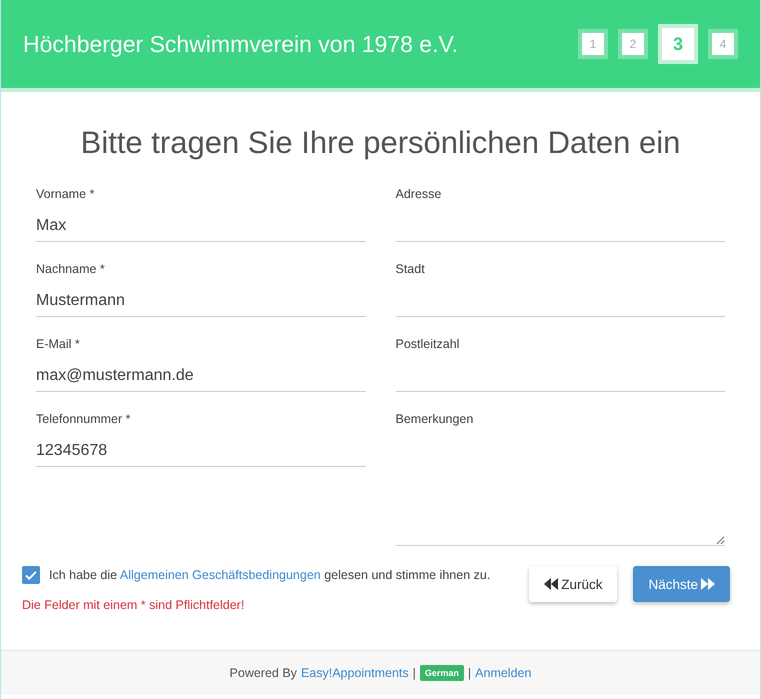  I want to click on site-title: Höchberger Schwimmverein von 1978 e.V., so click(240, 44).